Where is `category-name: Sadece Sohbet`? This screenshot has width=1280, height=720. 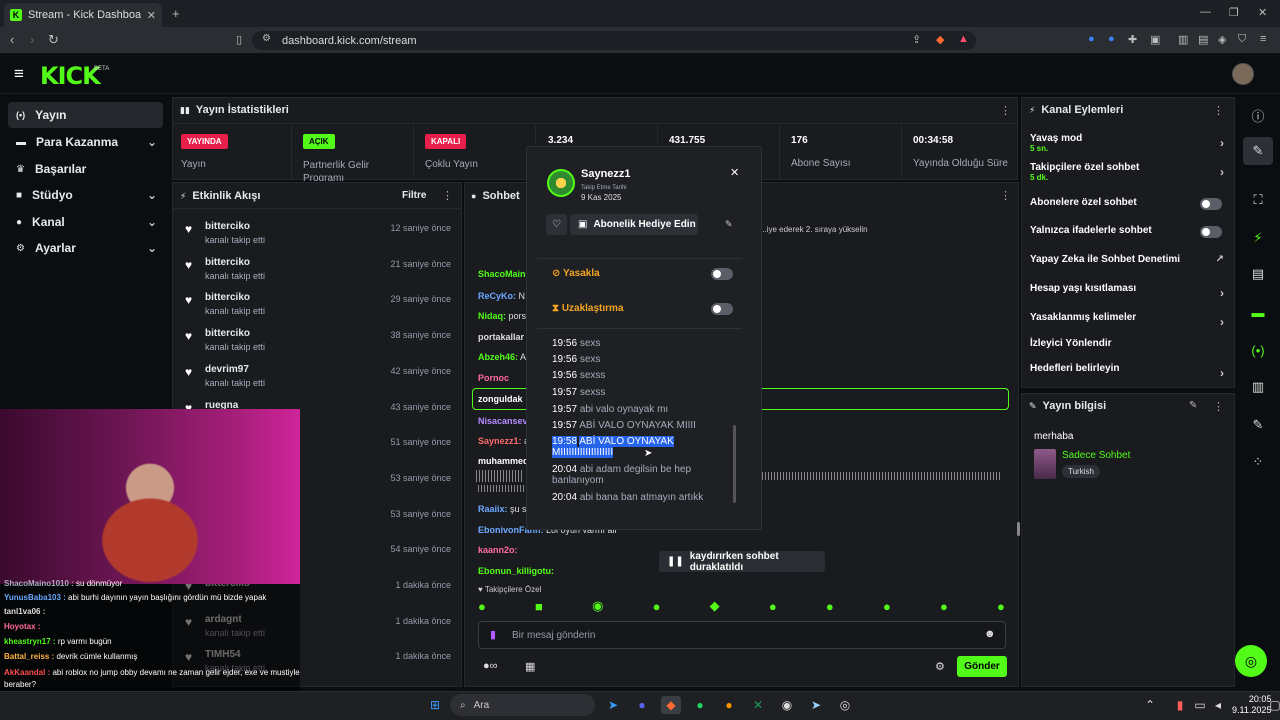 category-name: Sadece Sohbet is located at coordinates (1096, 455).